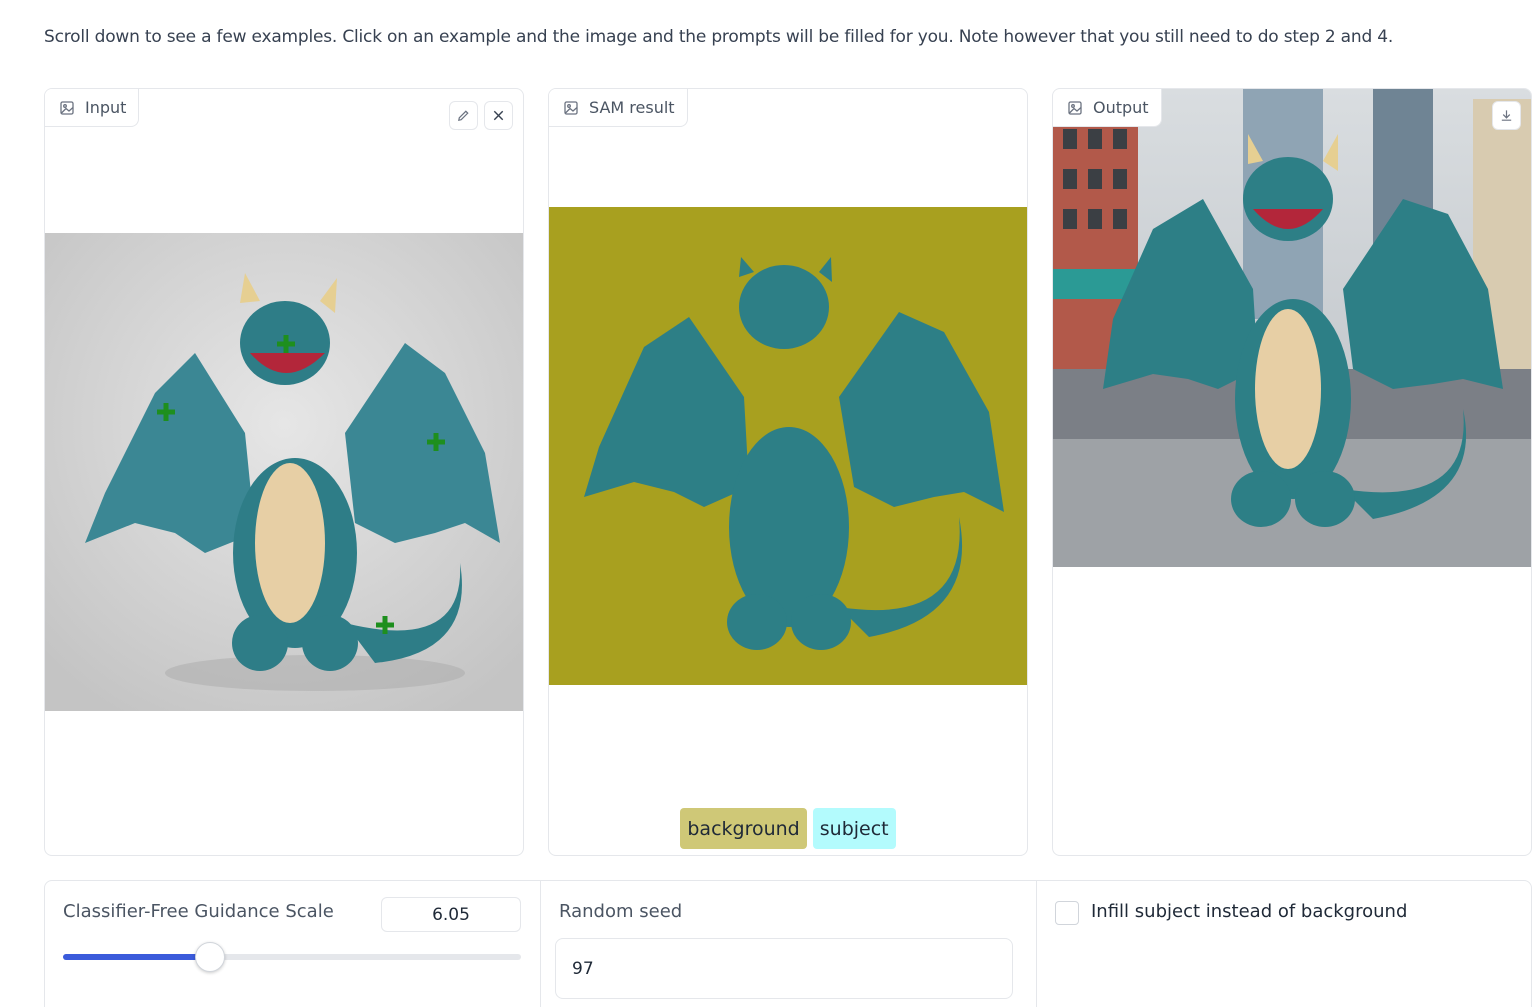 The image size is (1533, 1007). I want to click on clear-button, so click(498, 115).